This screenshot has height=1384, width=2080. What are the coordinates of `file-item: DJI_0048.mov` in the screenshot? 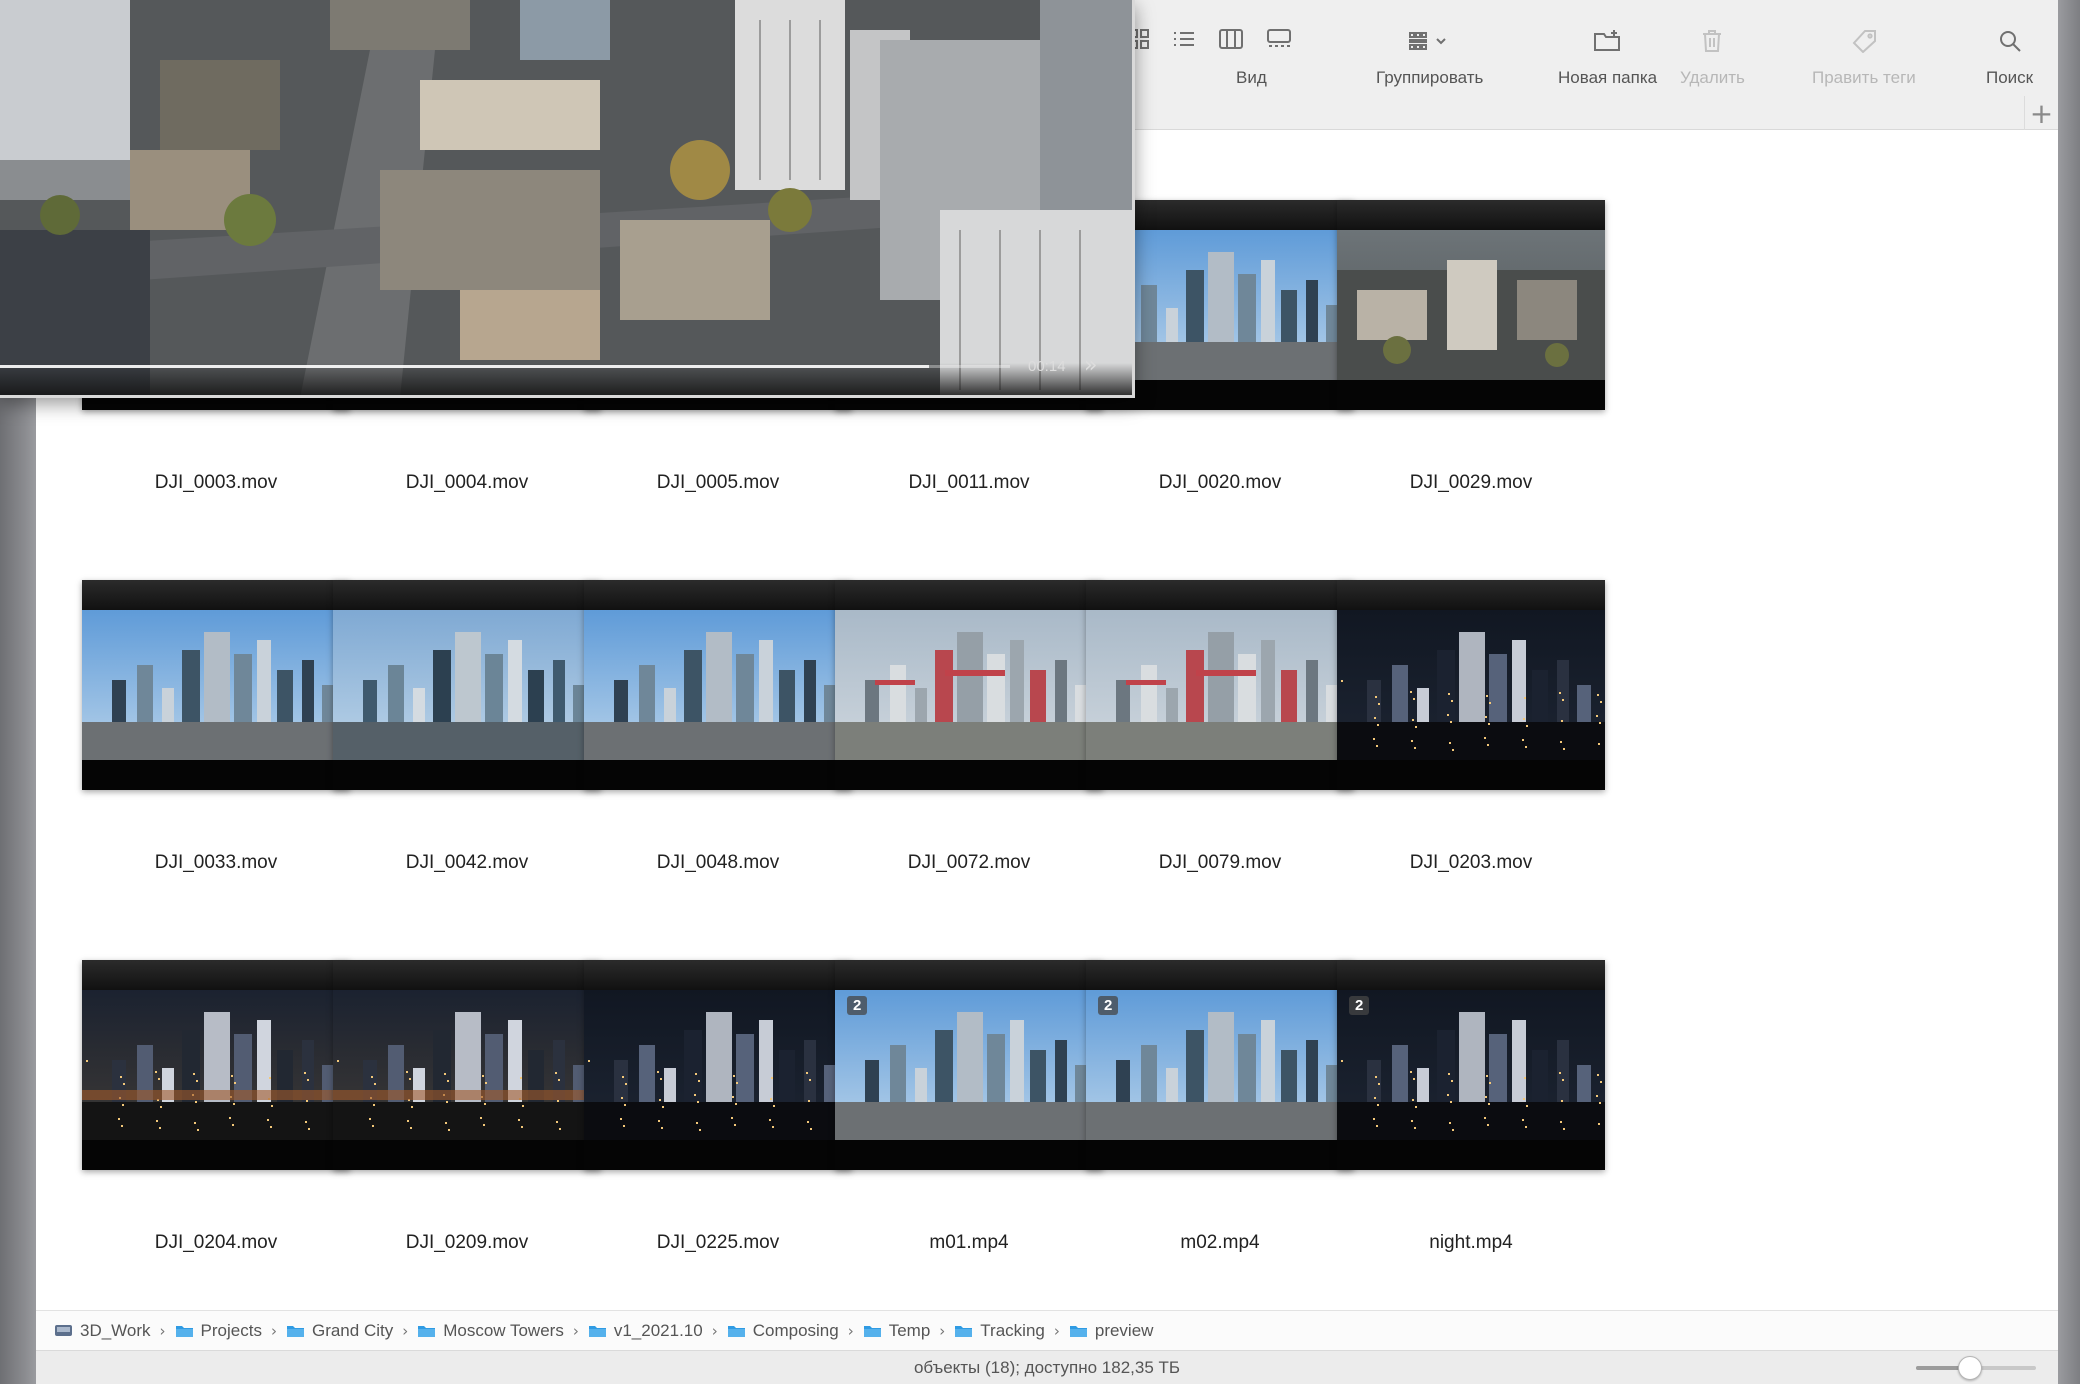 It's located at (718, 730).